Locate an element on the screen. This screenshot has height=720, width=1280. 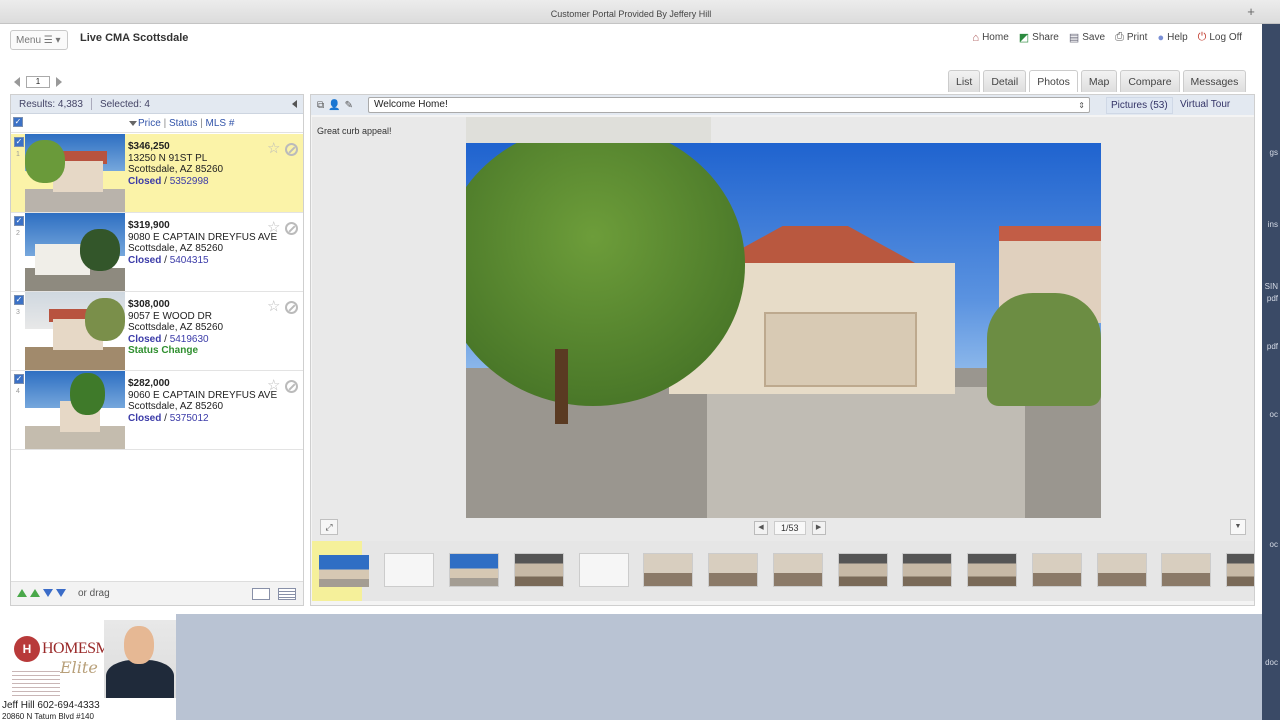
listing-number: 3 is located at coordinates (18, 312).